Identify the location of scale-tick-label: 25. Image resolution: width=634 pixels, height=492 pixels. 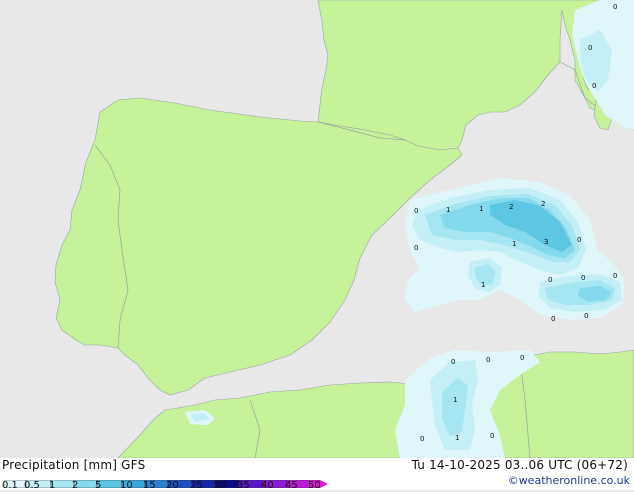
(196, 485).